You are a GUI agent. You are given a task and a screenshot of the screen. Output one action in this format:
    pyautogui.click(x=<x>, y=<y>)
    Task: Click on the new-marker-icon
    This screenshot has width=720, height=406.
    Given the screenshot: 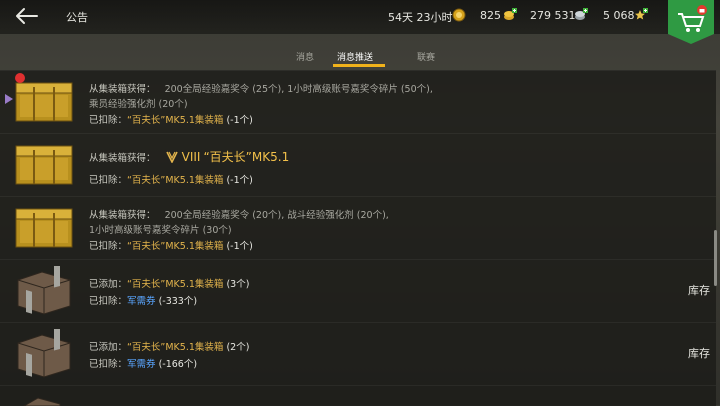 What is the action you would take?
    pyautogui.click(x=9, y=99)
    